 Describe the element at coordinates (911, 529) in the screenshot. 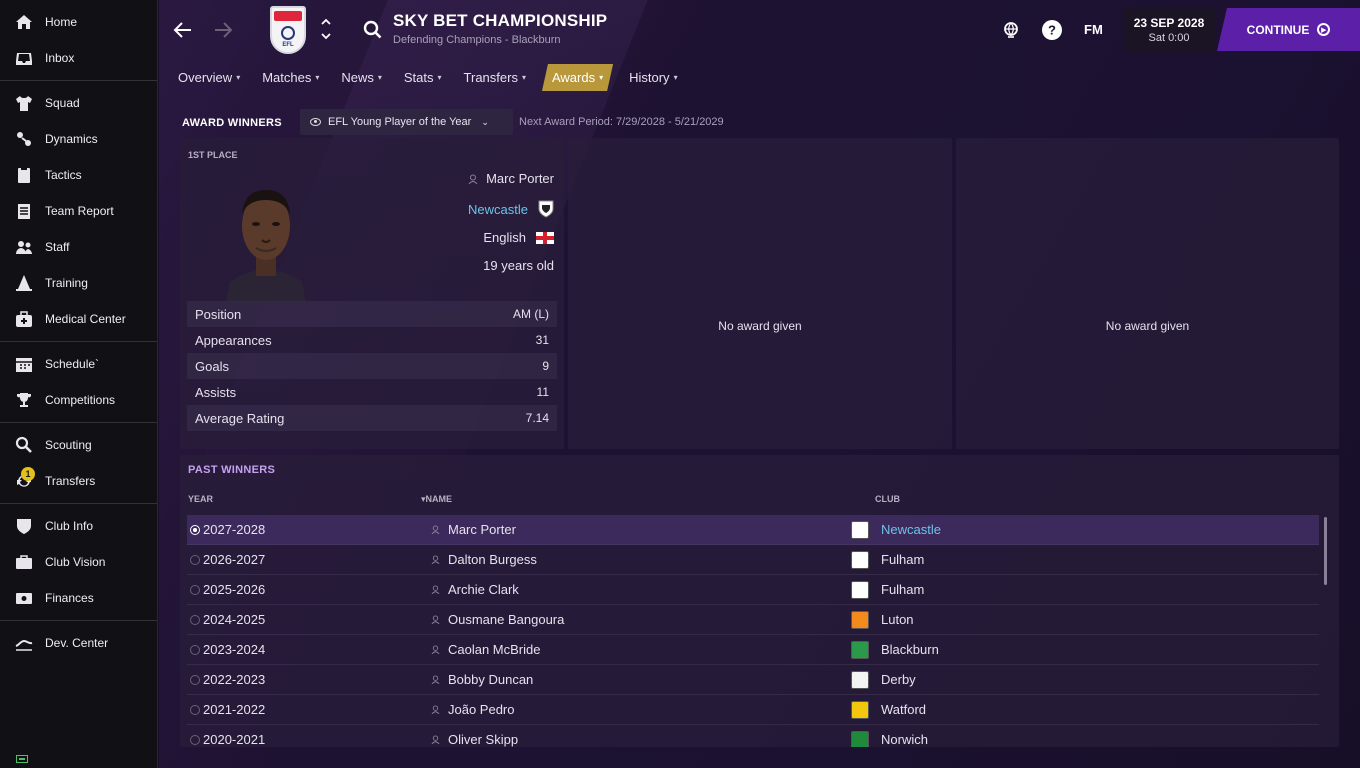

I see `club-name: Newcastle` at that location.